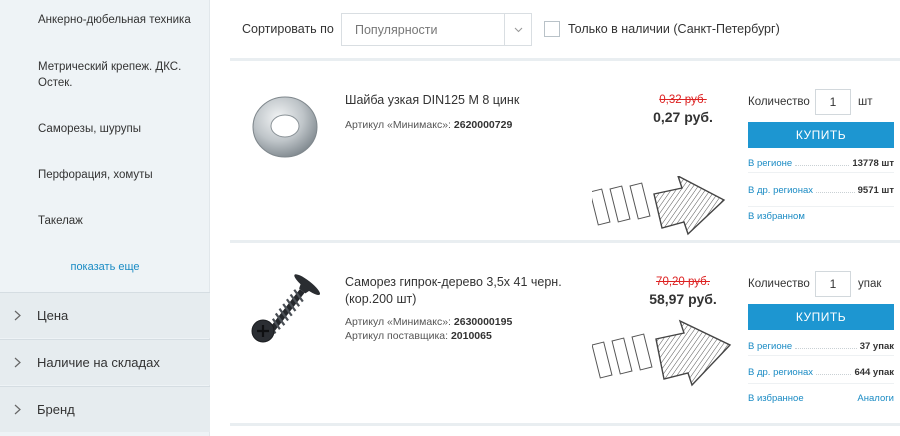 This screenshot has height=436, width=900. What do you see at coordinates (683, 100) in the screenshot?
I see `old-price: 0,32 руб.` at bounding box center [683, 100].